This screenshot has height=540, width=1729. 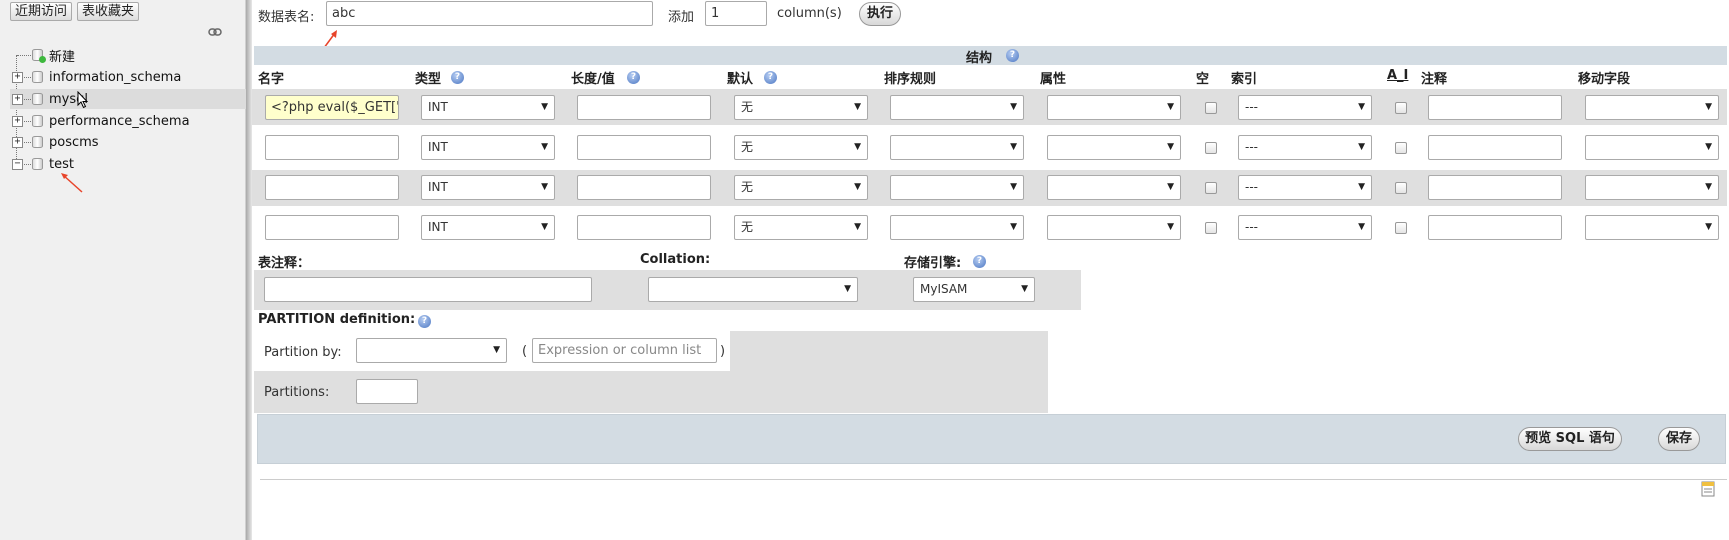 I want to click on tree-item-new: 新建, so click(x=128, y=55).